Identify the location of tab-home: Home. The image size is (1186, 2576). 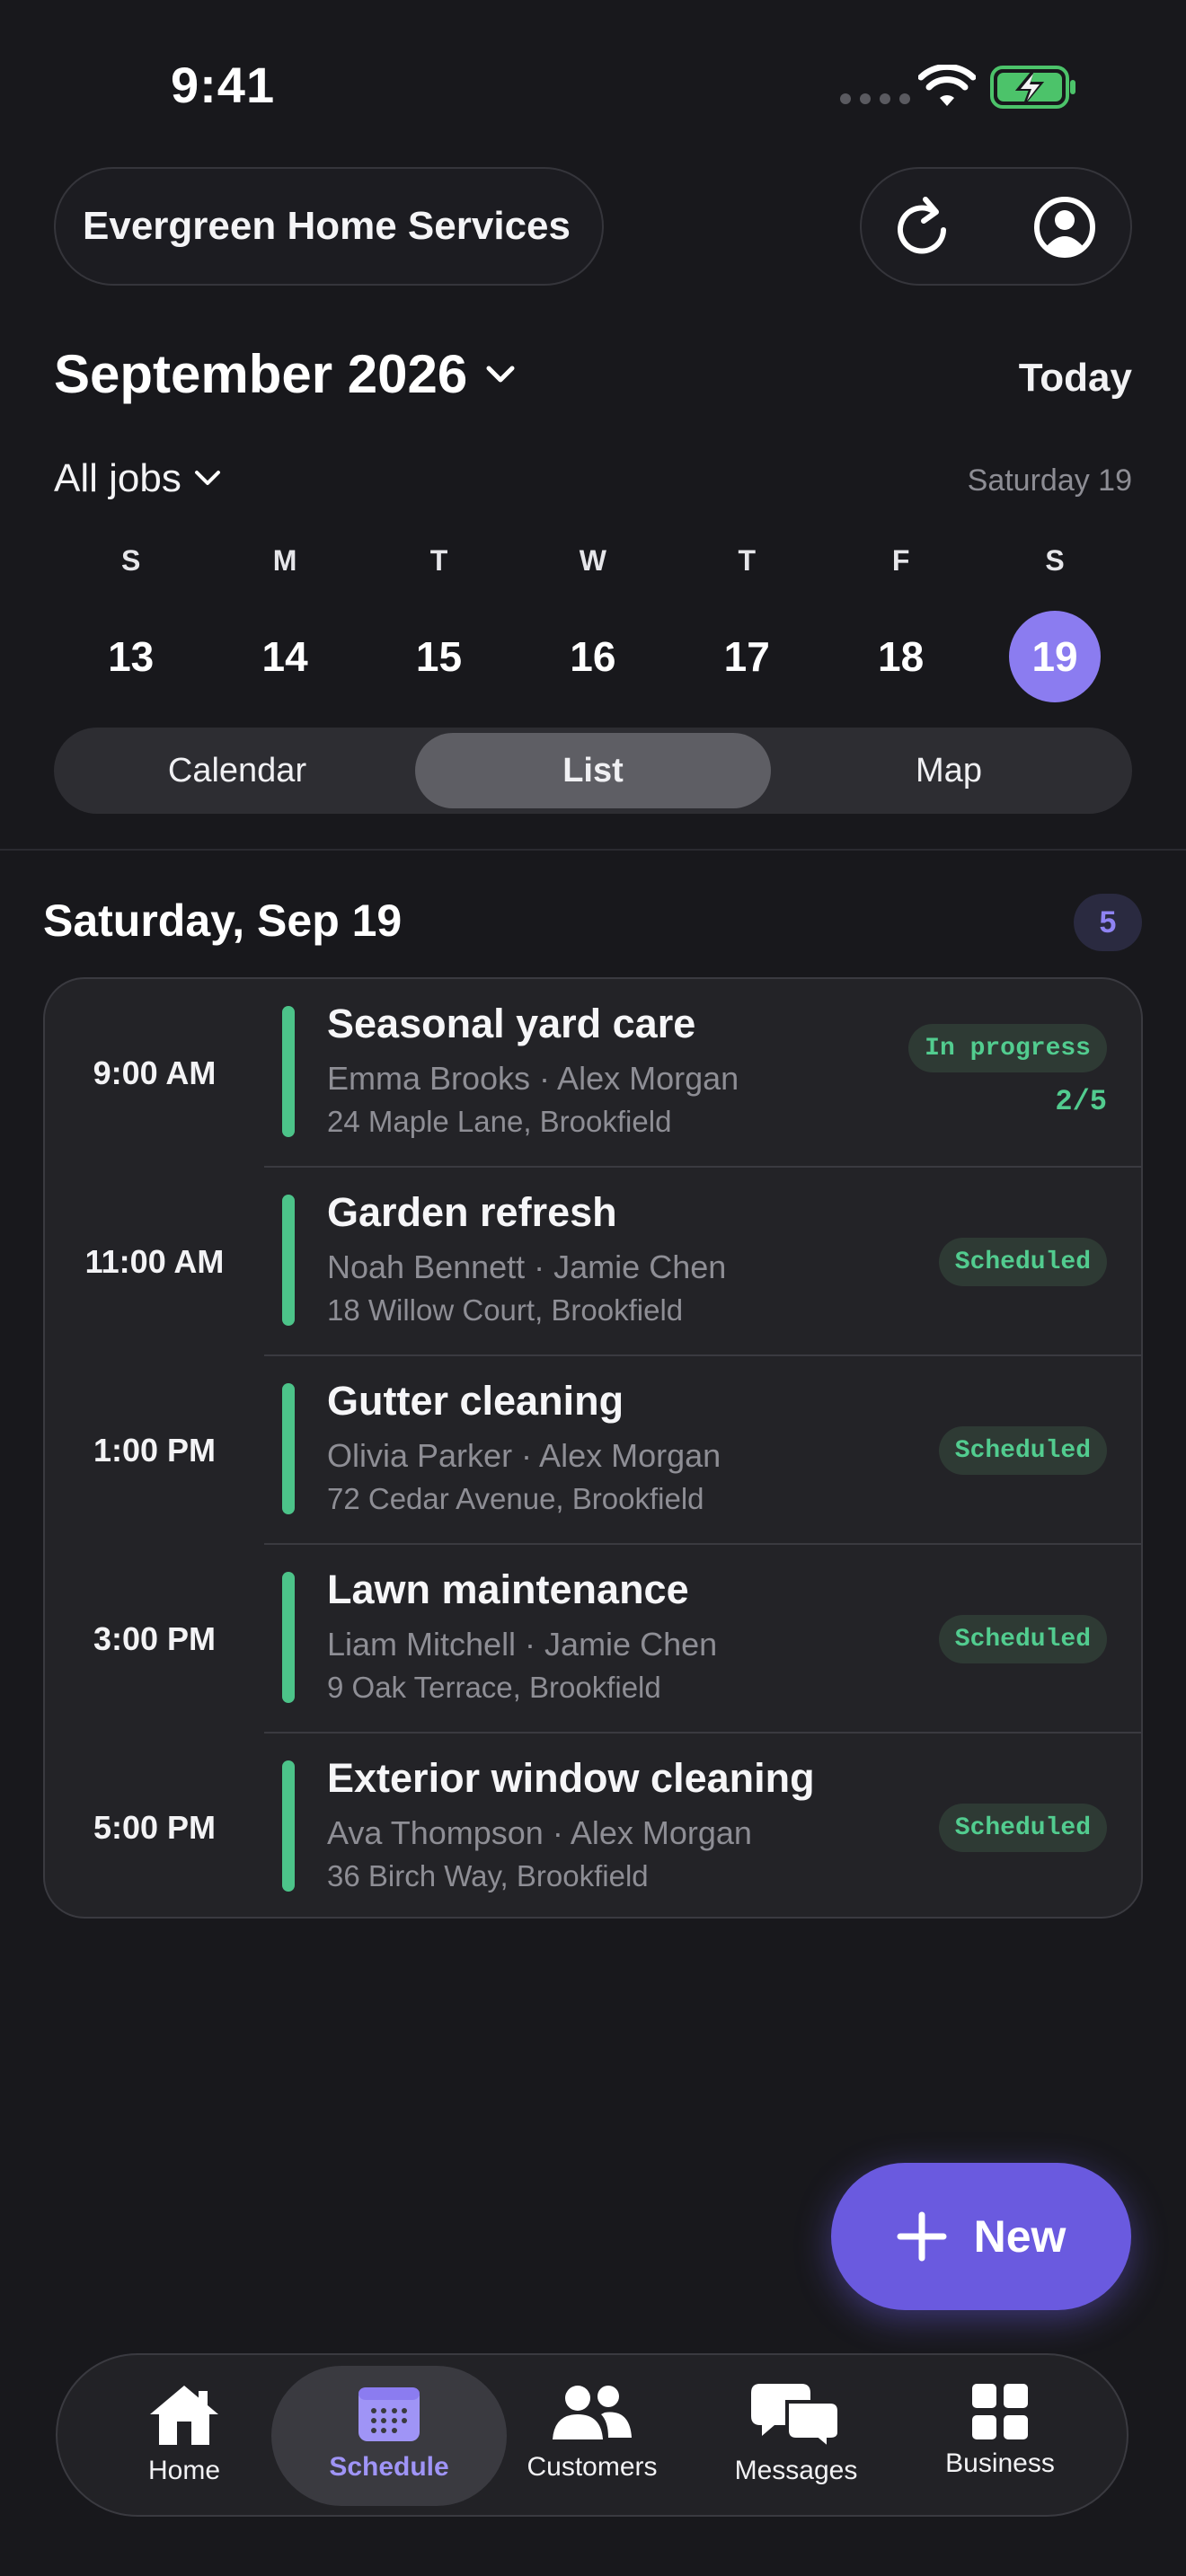
(184, 2436).